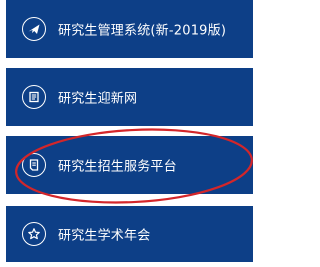  Describe the element at coordinates (142, 31) in the screenshot. I see `link-label: 研究生管理系统(新-2019版)` at that location.